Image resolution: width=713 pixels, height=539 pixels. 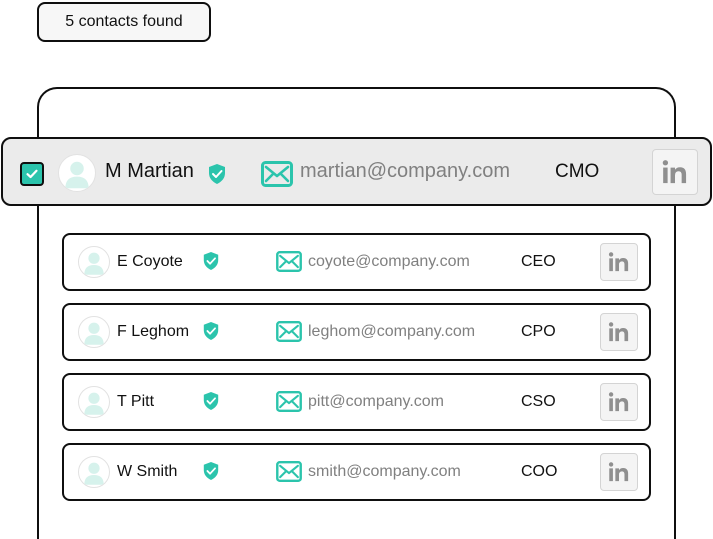 I want to click on contact-name: F Leghom, so click(x=153, y=331).